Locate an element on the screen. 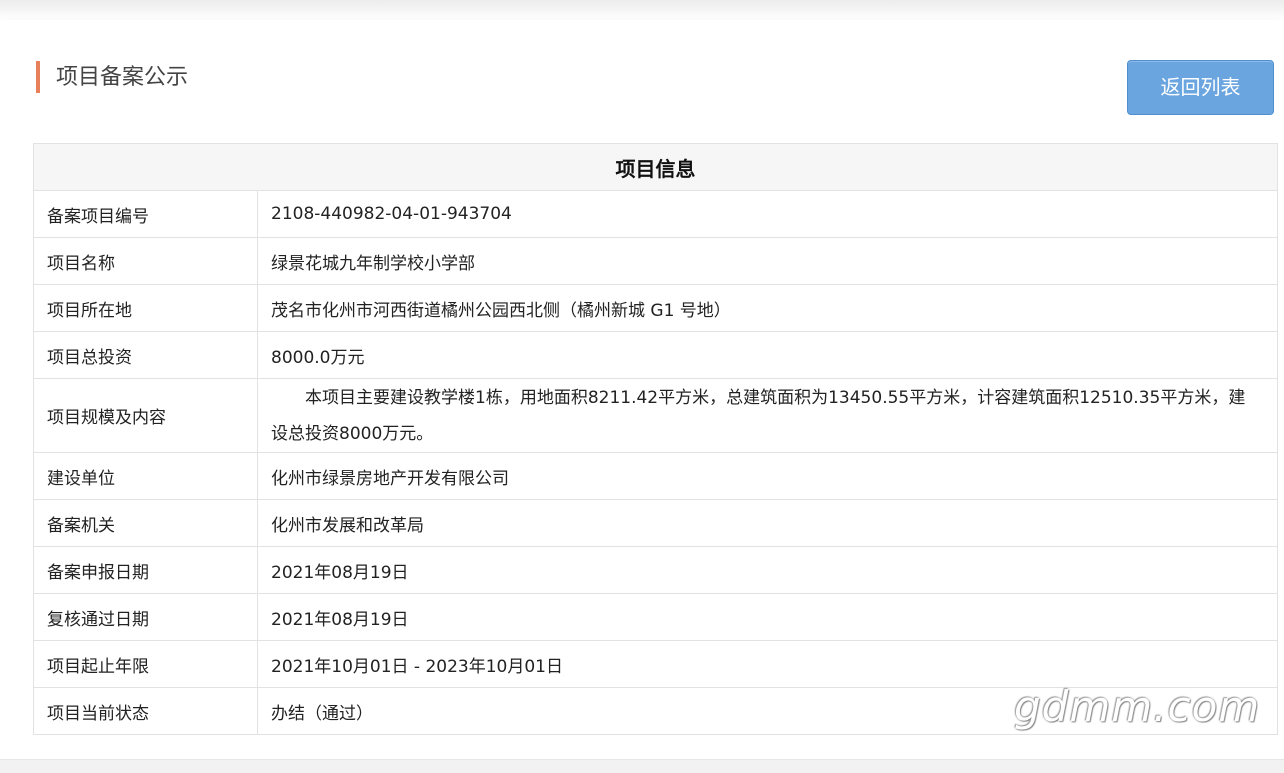  row-label-project-period: 项目起止年限 is located at coordinates (145, 664).